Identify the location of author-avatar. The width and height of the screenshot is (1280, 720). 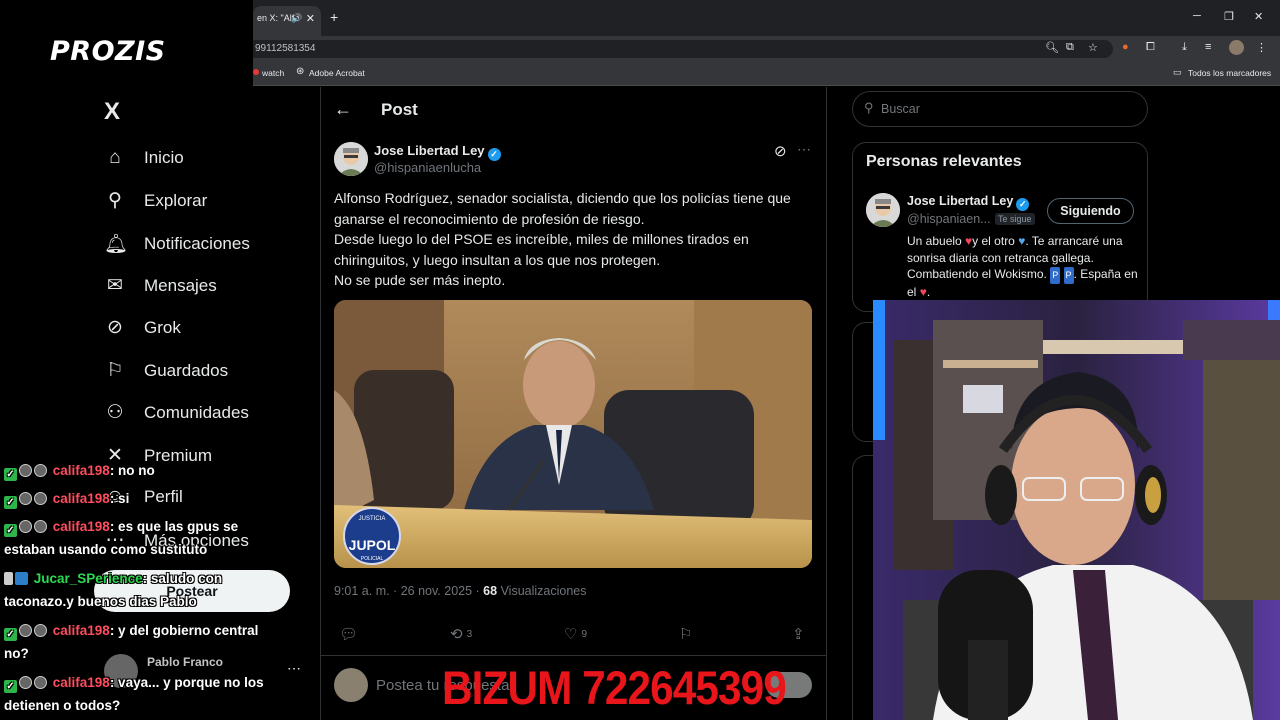
(351, 159).